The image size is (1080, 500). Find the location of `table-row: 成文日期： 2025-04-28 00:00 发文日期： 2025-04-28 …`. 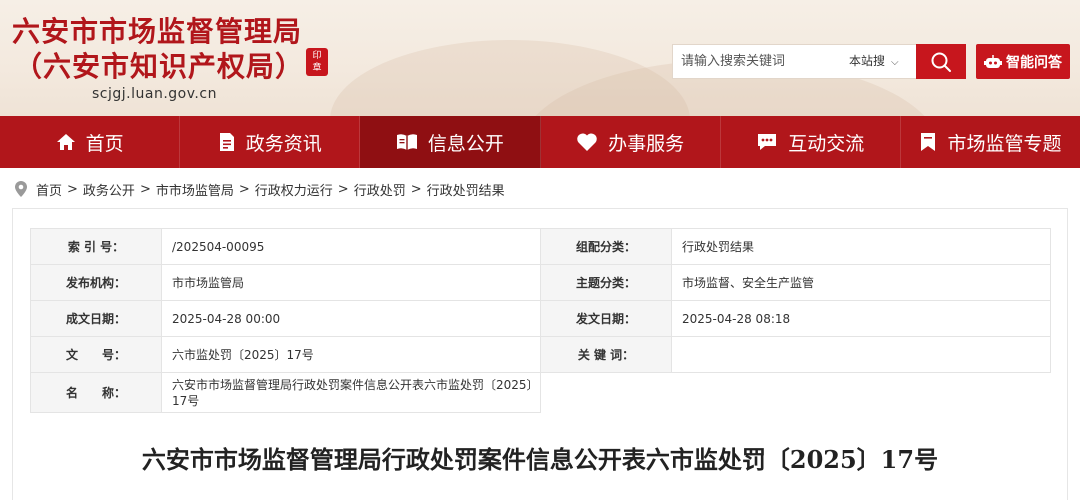

table-row: 成文日期： 2025-04-28 00:00 发文日期： 2025-04-28 … is located at coordinates (540, 318).